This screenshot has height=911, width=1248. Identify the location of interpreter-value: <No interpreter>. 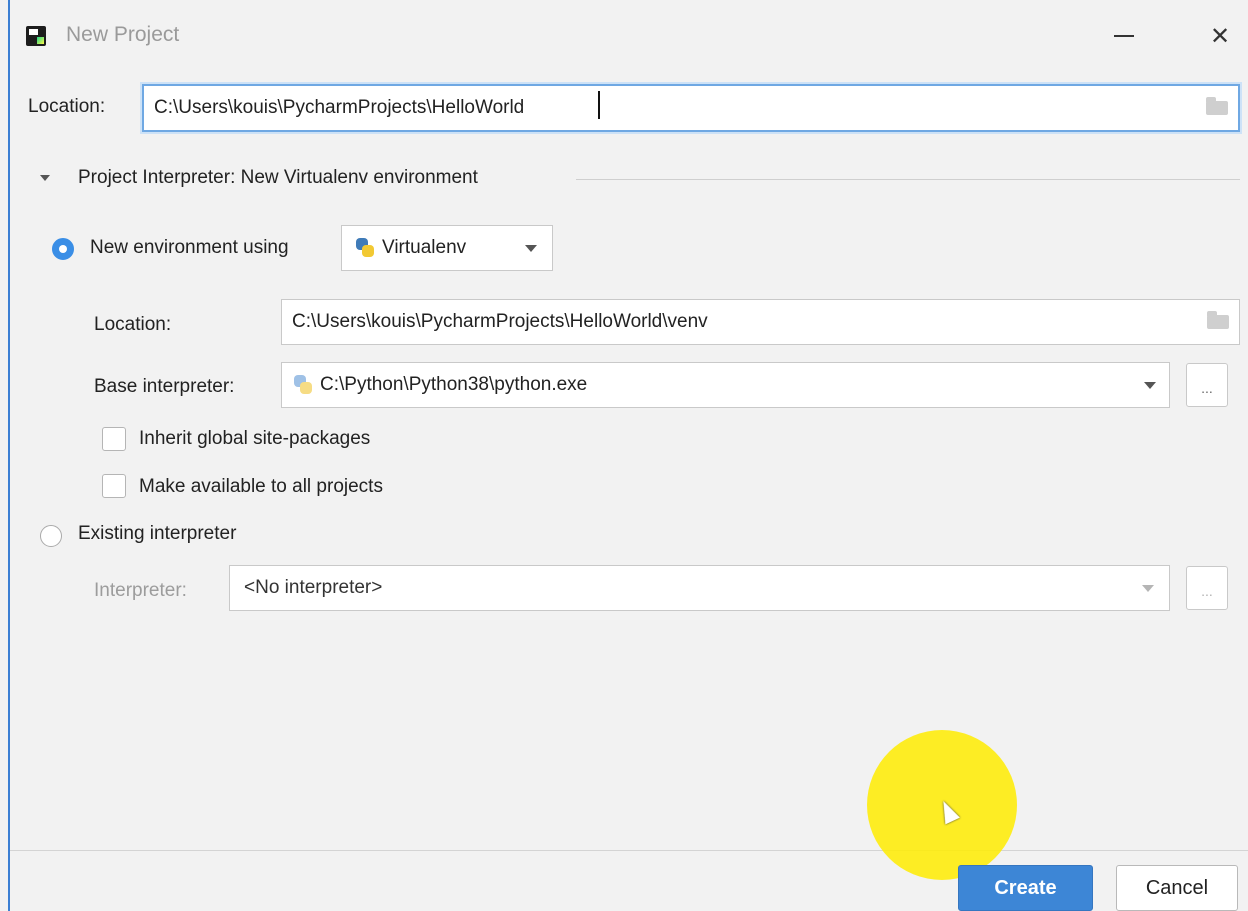
(313, 587).